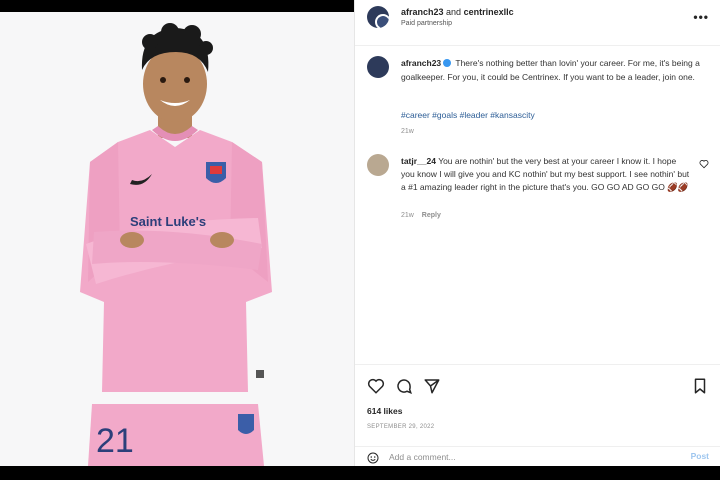 The height and width of the screenshot is (480, 720). What do you see at coordinates (378, 17) in the screenshot?
I see `author-avatar` at bounding box center [378, 17].